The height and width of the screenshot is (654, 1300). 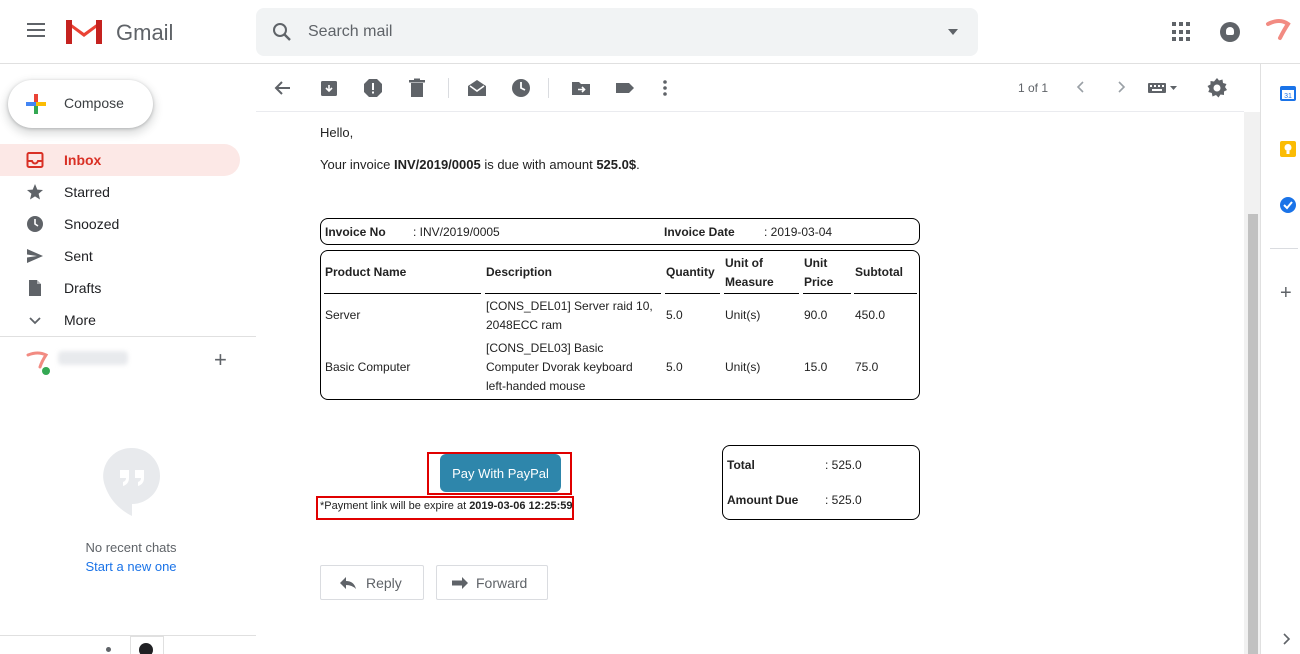 I want to click on calendar-icon: 31, so click(x=1288, y=93).